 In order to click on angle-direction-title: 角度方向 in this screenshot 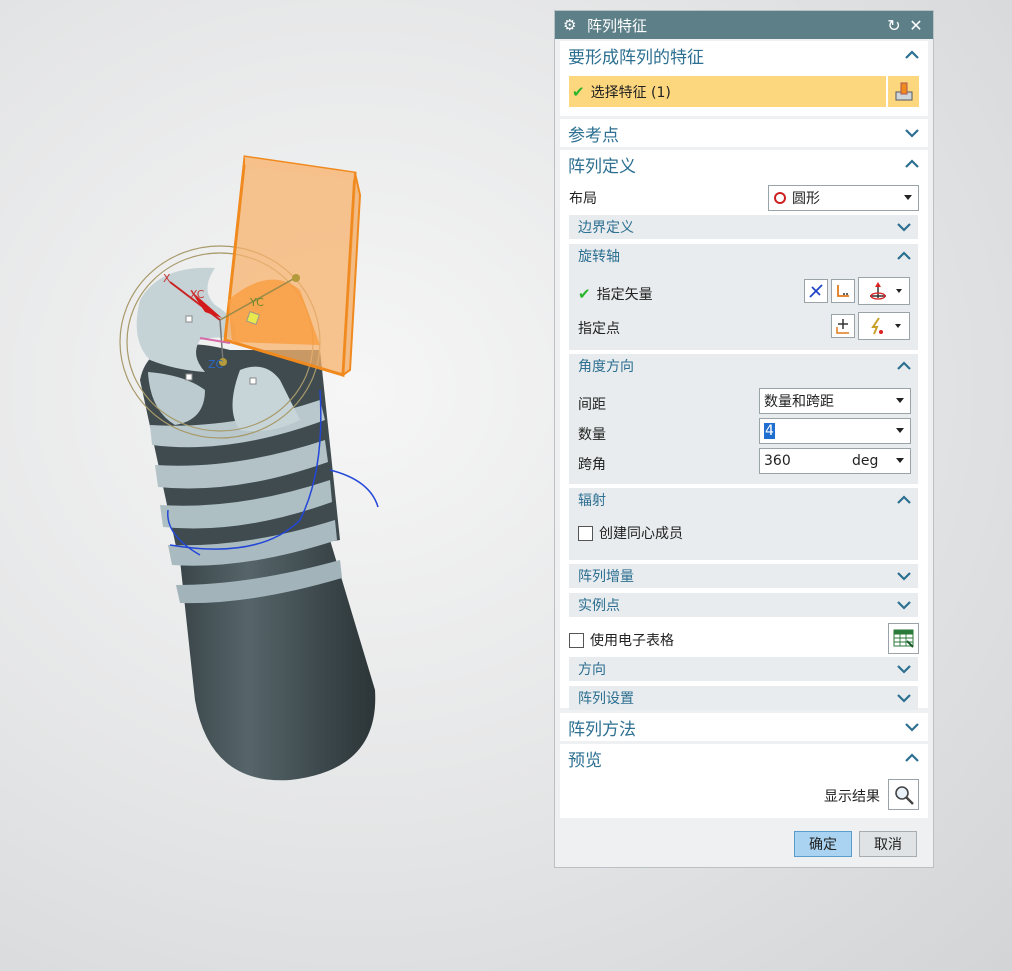, I will do `click(606, 367)`.